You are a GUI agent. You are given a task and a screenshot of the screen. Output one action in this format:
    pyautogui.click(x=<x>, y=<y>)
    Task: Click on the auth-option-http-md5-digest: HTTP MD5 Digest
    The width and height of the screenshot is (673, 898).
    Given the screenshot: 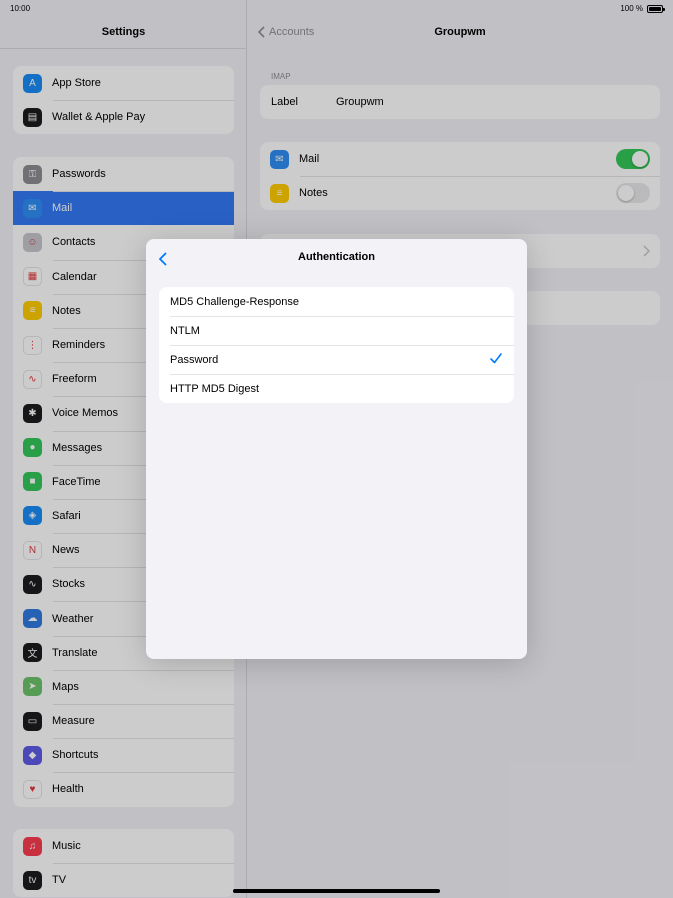 What is the action you would take?
    pyautogui.click(x=336, y=388)
    